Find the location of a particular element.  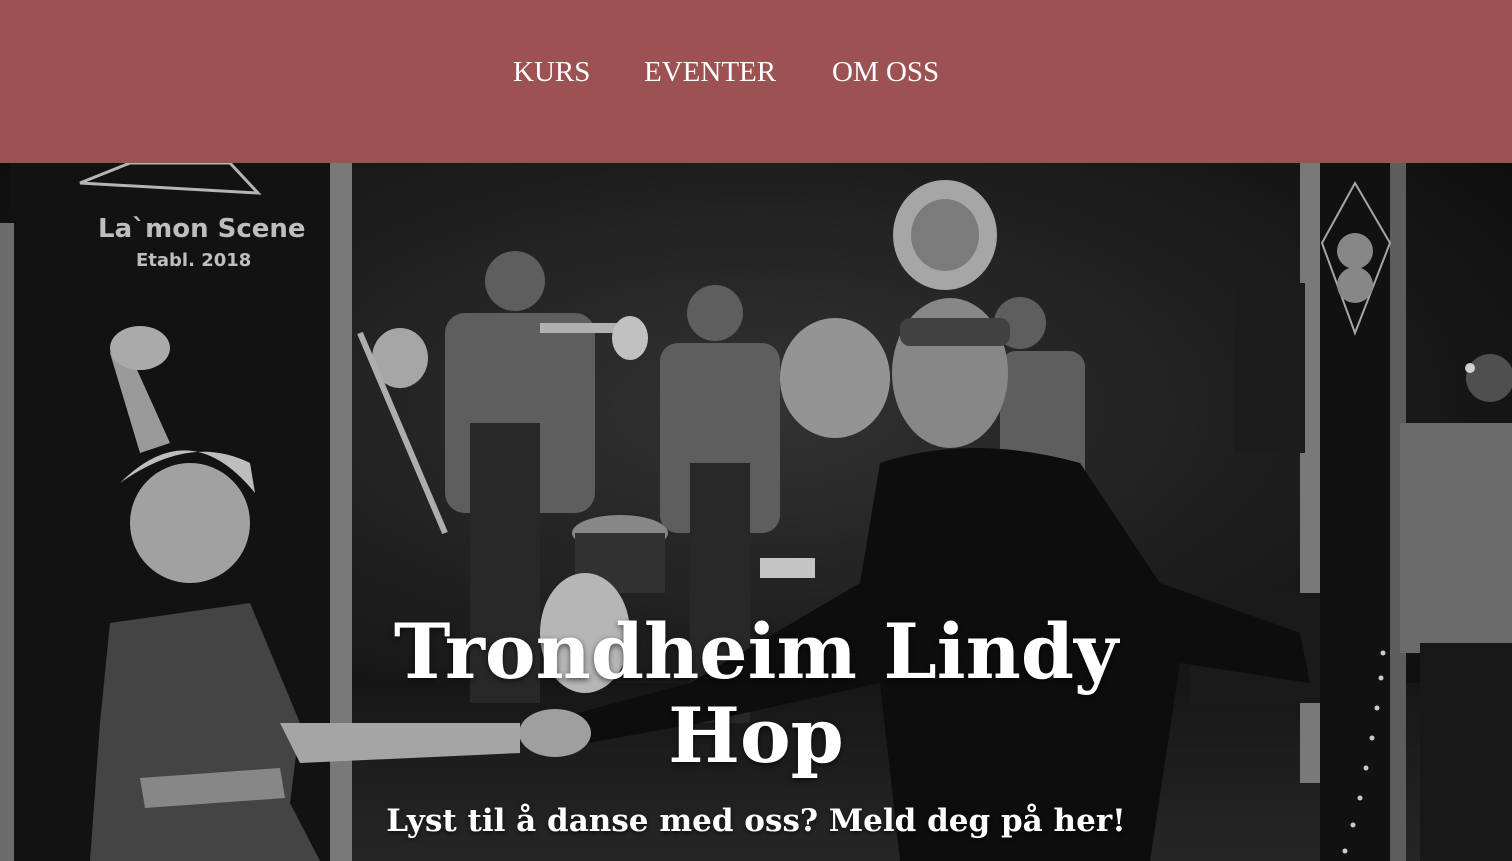

hero-title: Trondheim Lindy Hop is located at coordinates (756, 693).